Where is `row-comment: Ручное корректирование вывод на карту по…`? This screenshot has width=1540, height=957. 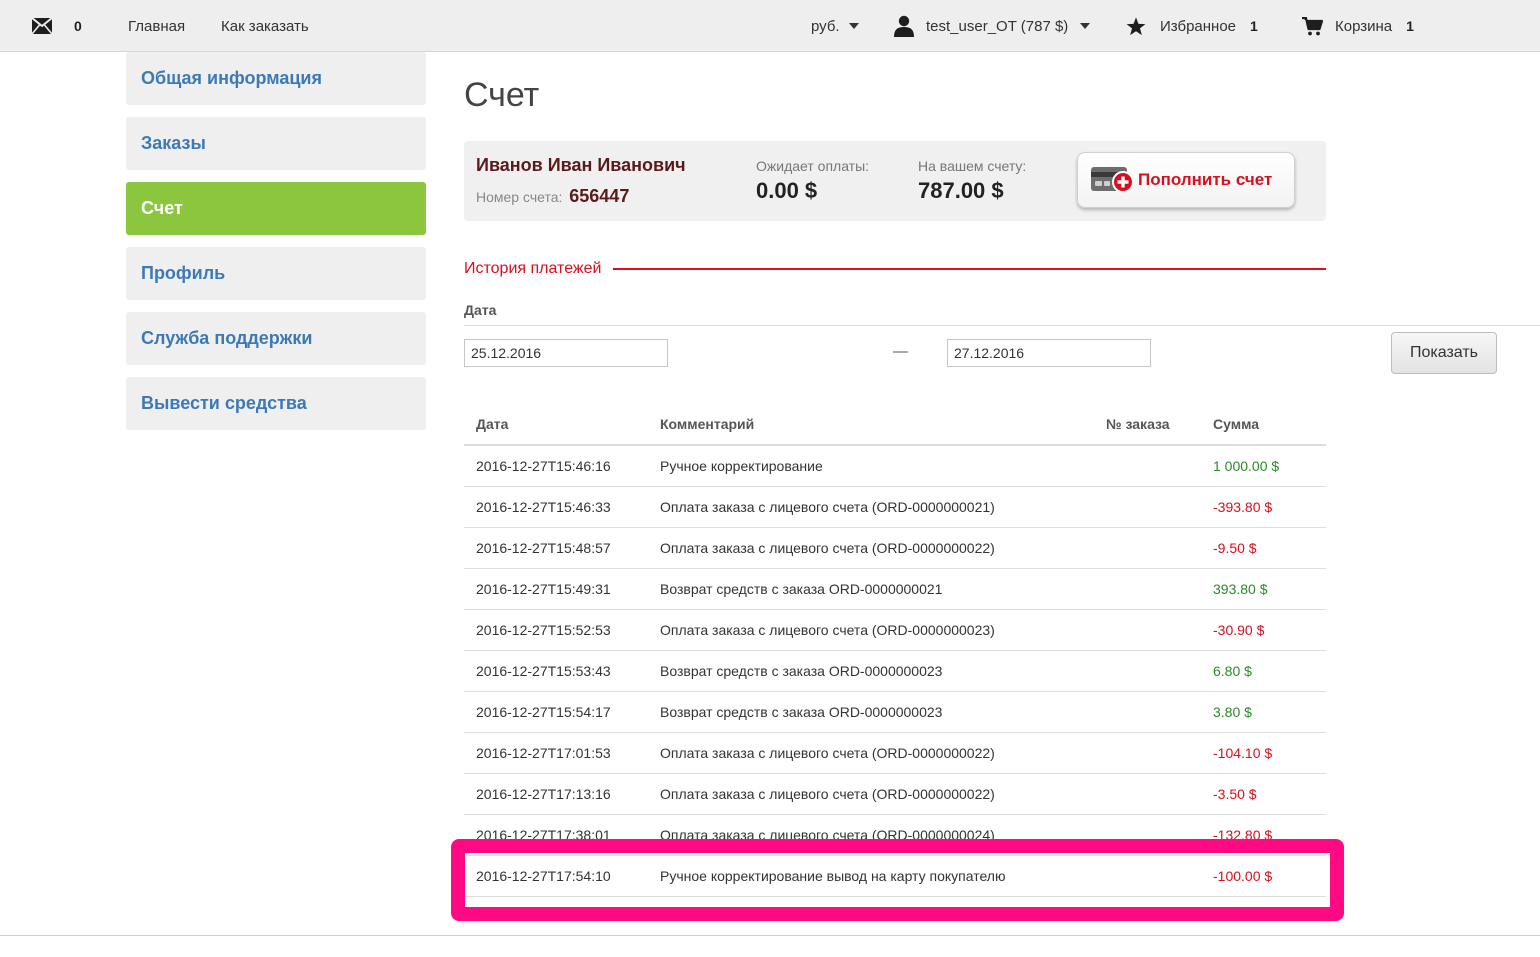 row-comment: Ручное корректирование вывод на карту по… is located at coordinates (833, 876).